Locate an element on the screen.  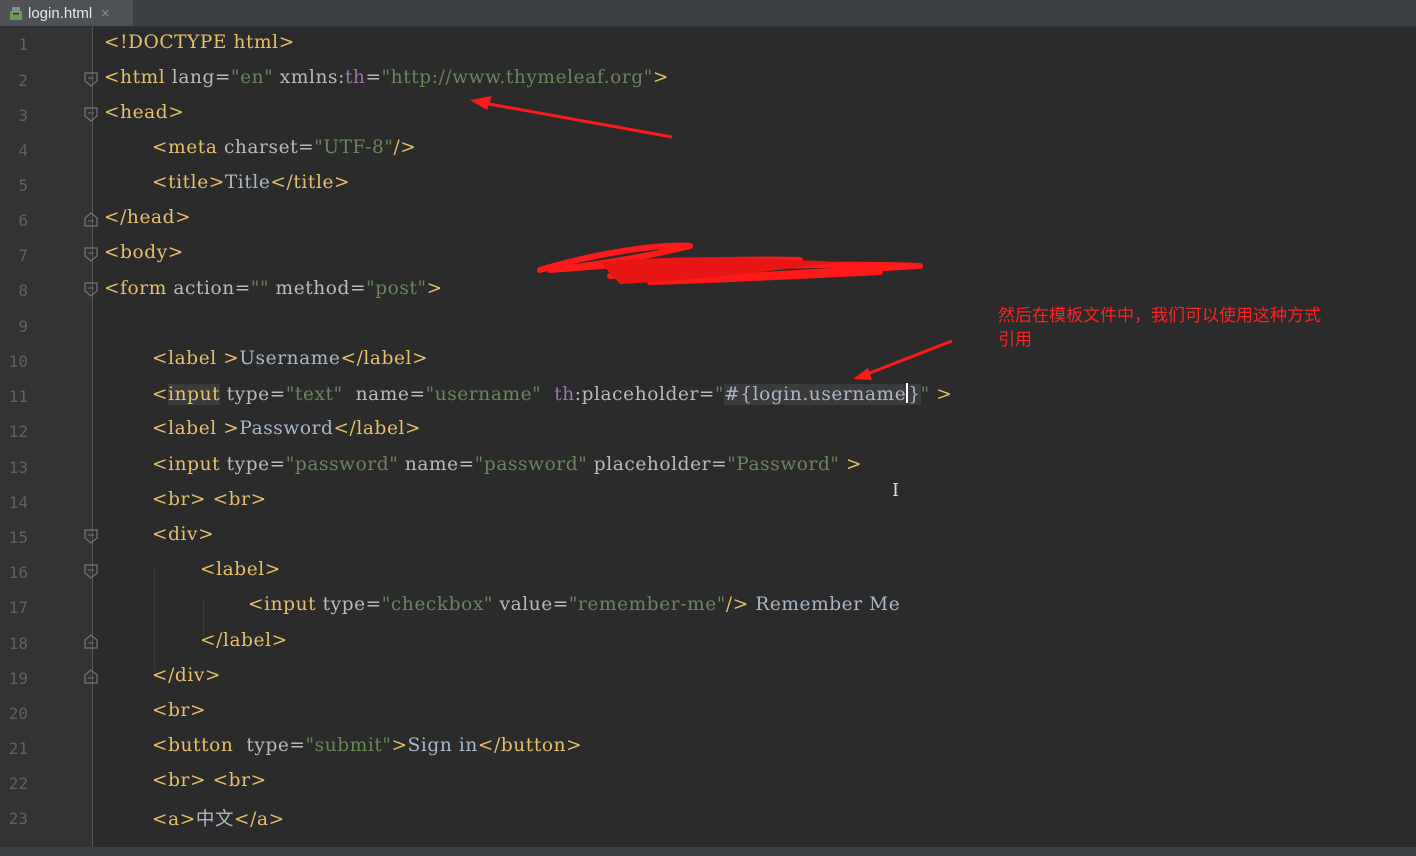
annotation-overlay is located at coordinates (711, 238).